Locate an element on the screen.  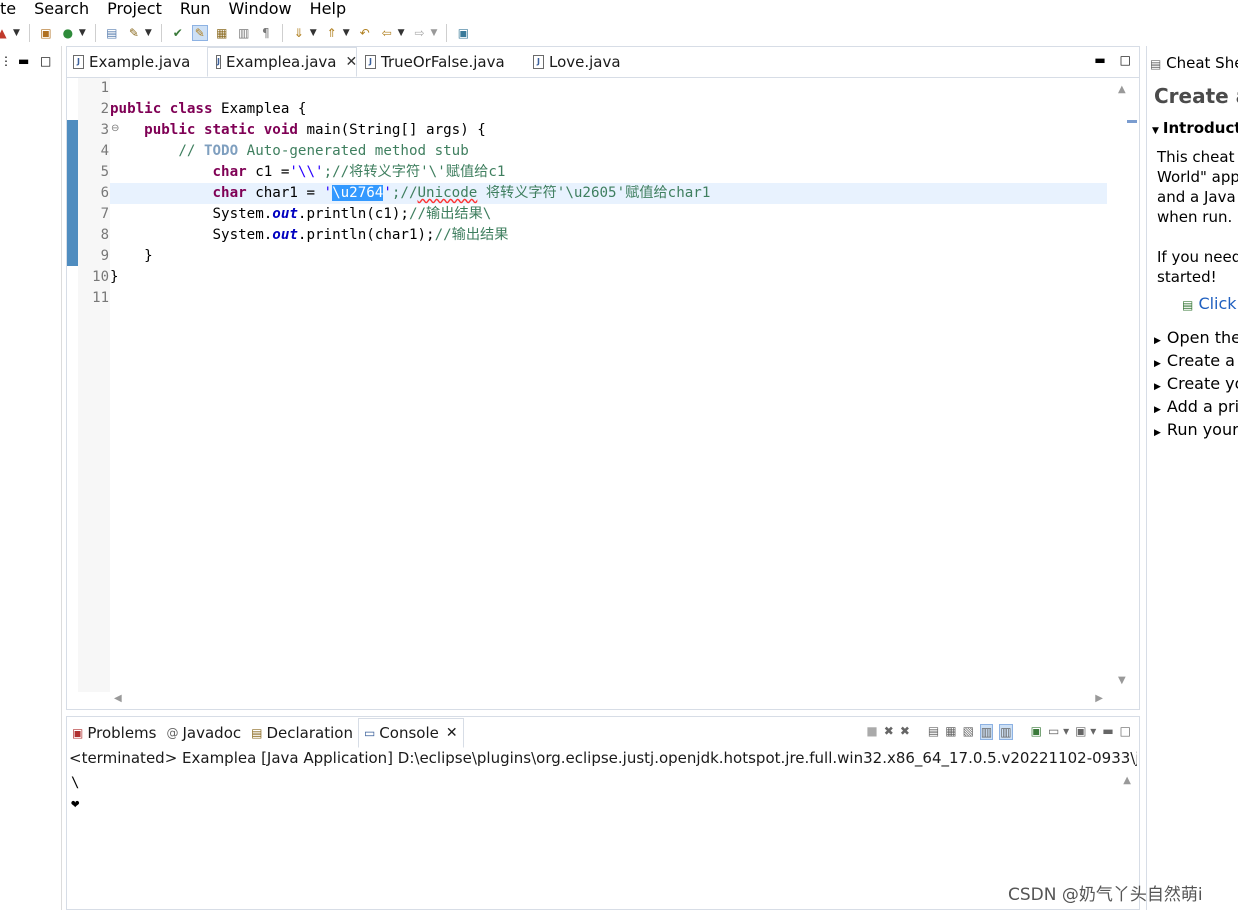
scroll-down-icon: ▼ is located at coordinates (1122, 680).